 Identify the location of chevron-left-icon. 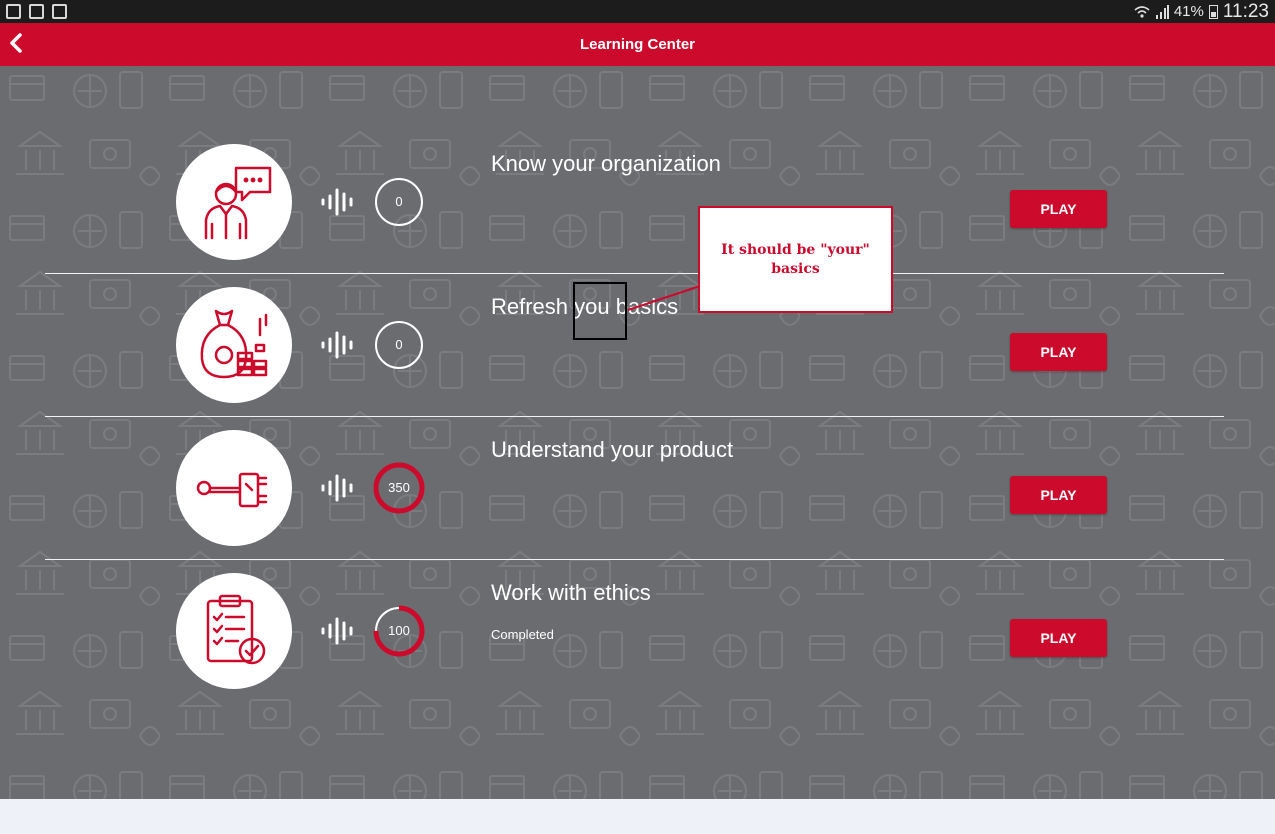
(16, 43).